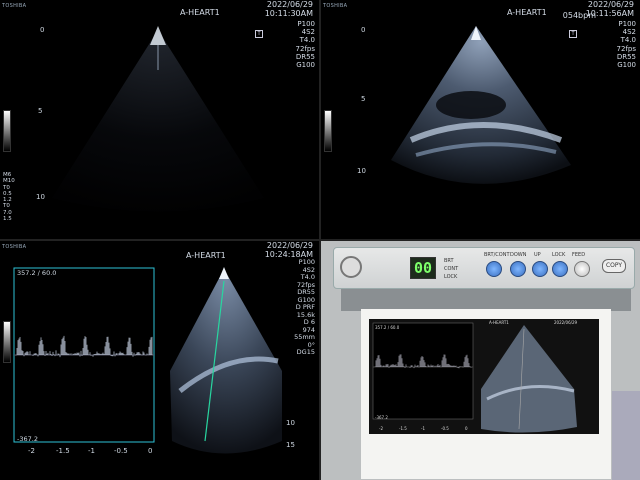  Describe the element at coordinates (494, 269) in the screenshot. I see `brt-cont-button` at that location.